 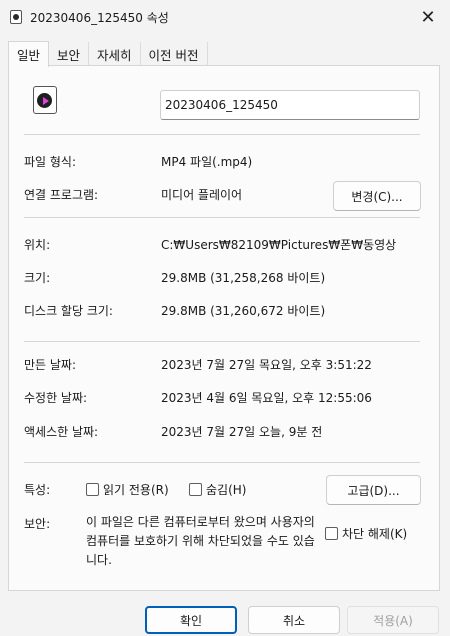 What do you see at coordinates (136, 490) in the screenshot?
I see `readonly-label: 읽기 전용(R)` at bounding box center [136, 490].